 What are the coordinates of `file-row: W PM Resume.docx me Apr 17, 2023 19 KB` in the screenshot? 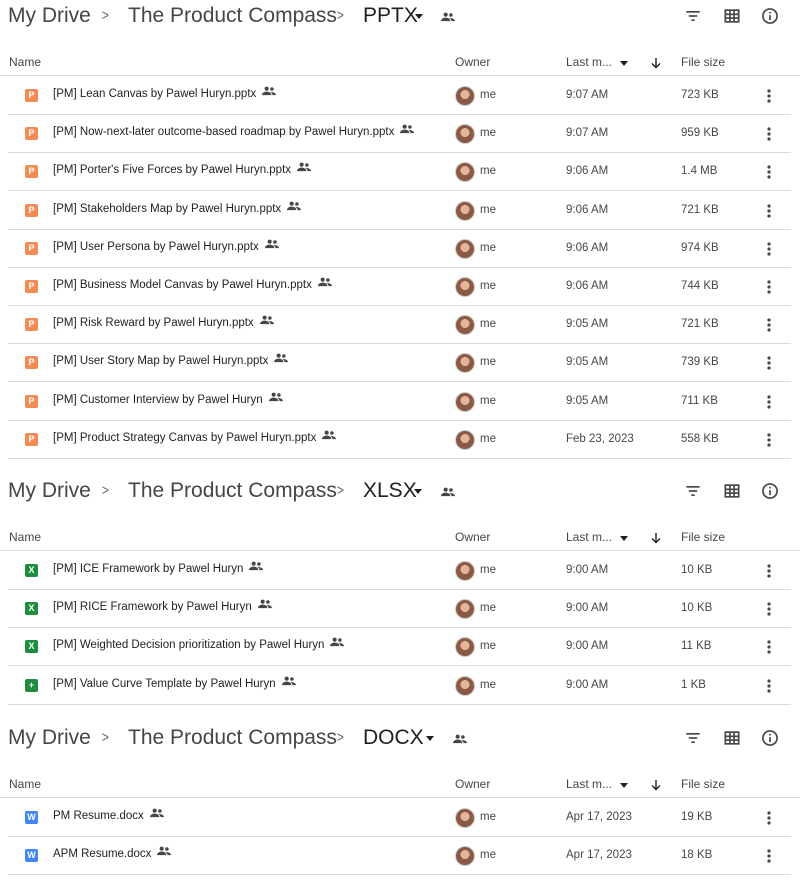 It's located at (399, 818).